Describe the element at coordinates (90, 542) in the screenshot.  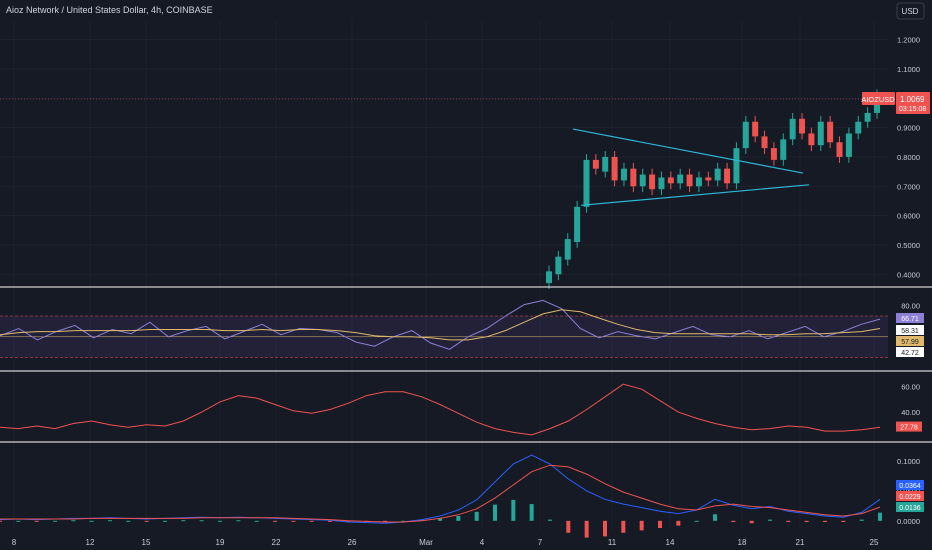
I see `time-tick-label: 12` at that location.